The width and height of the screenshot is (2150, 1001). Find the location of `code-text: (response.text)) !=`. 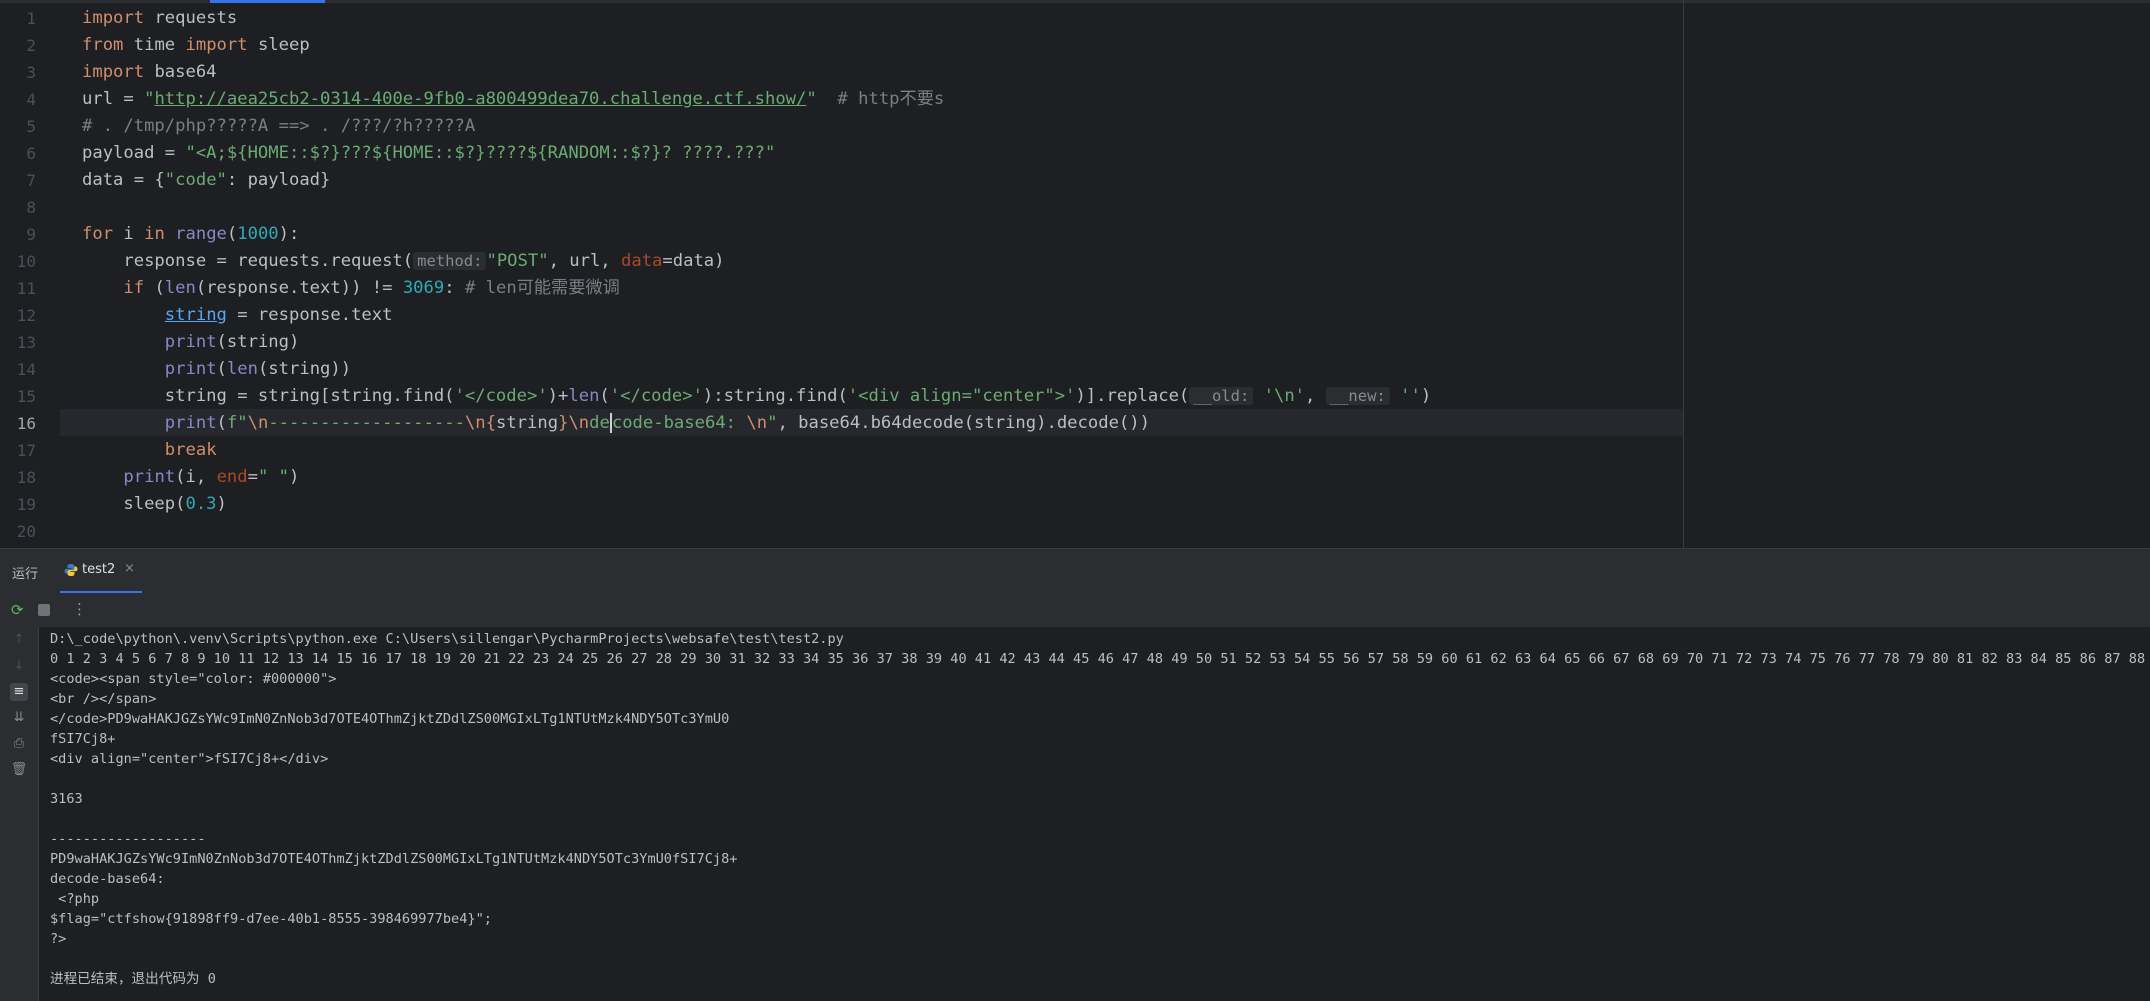

code-text: (response.text)) != is located at coordinates (299, 288).